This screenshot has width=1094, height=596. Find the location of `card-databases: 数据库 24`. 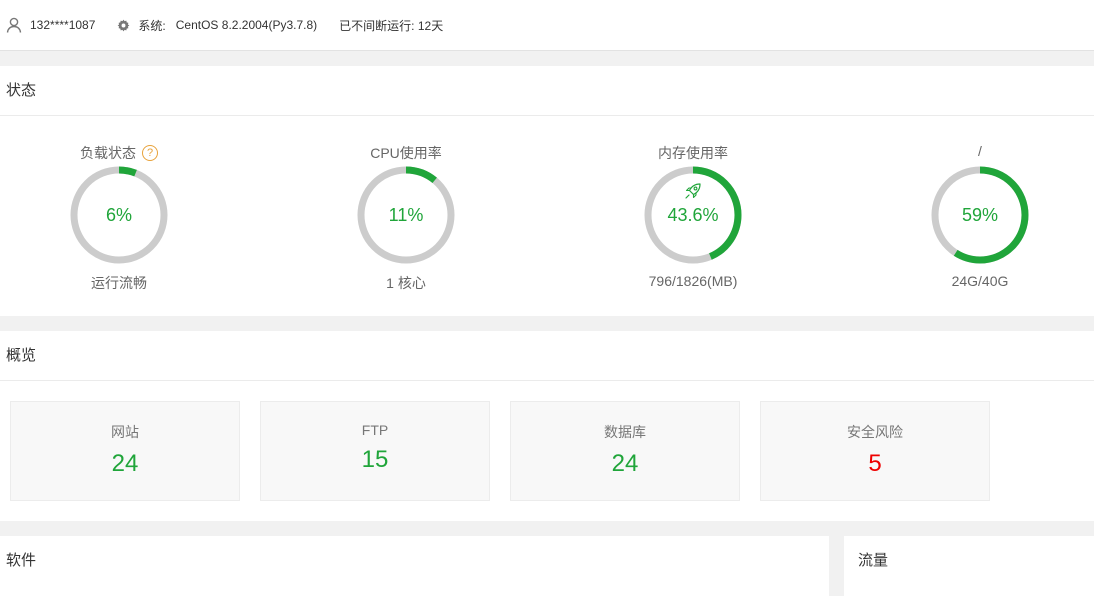

card-databases: 数据库 24 is located at coordinates (625, 451).